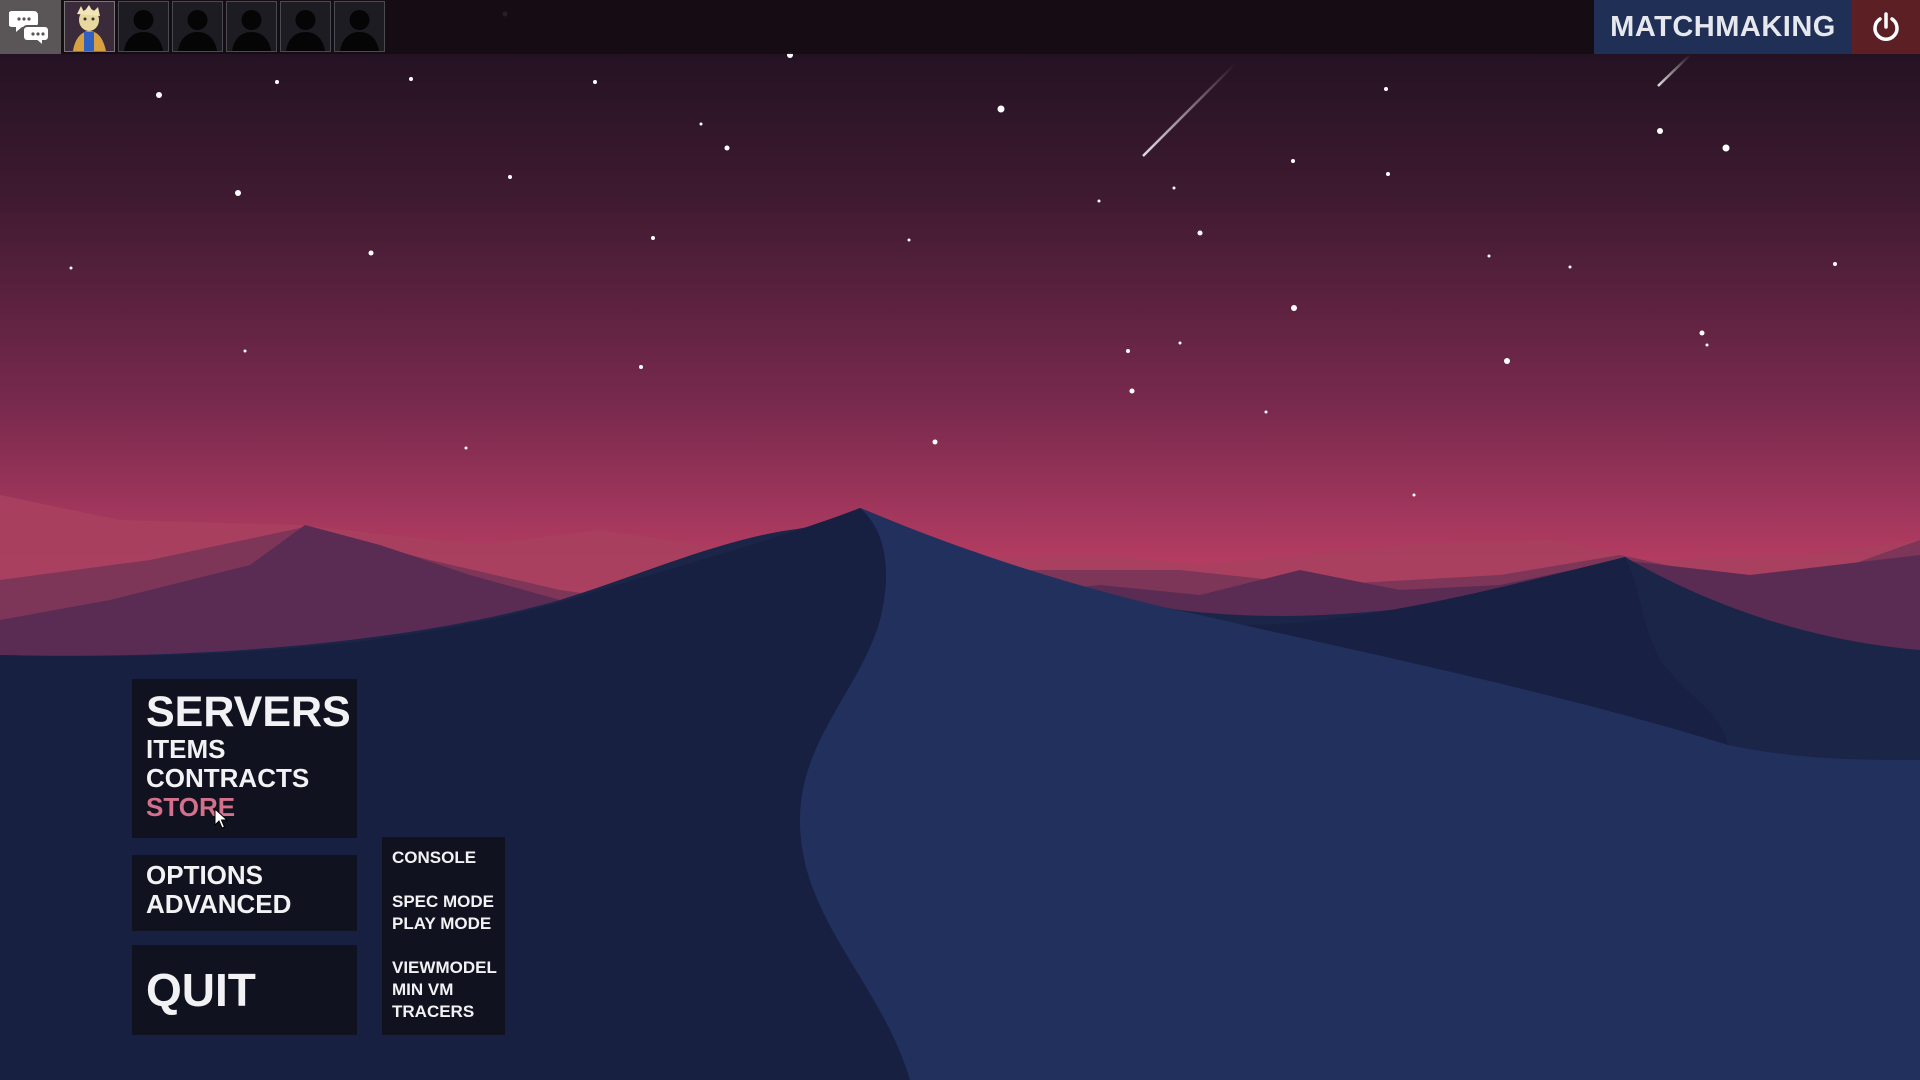 The width and height of the screenshot is (1920, 1080). What do you see at coordinates (960, 27) in the screenshot?
I see `top-bar: MATCHMAKING` at bounding box center [960, 27].